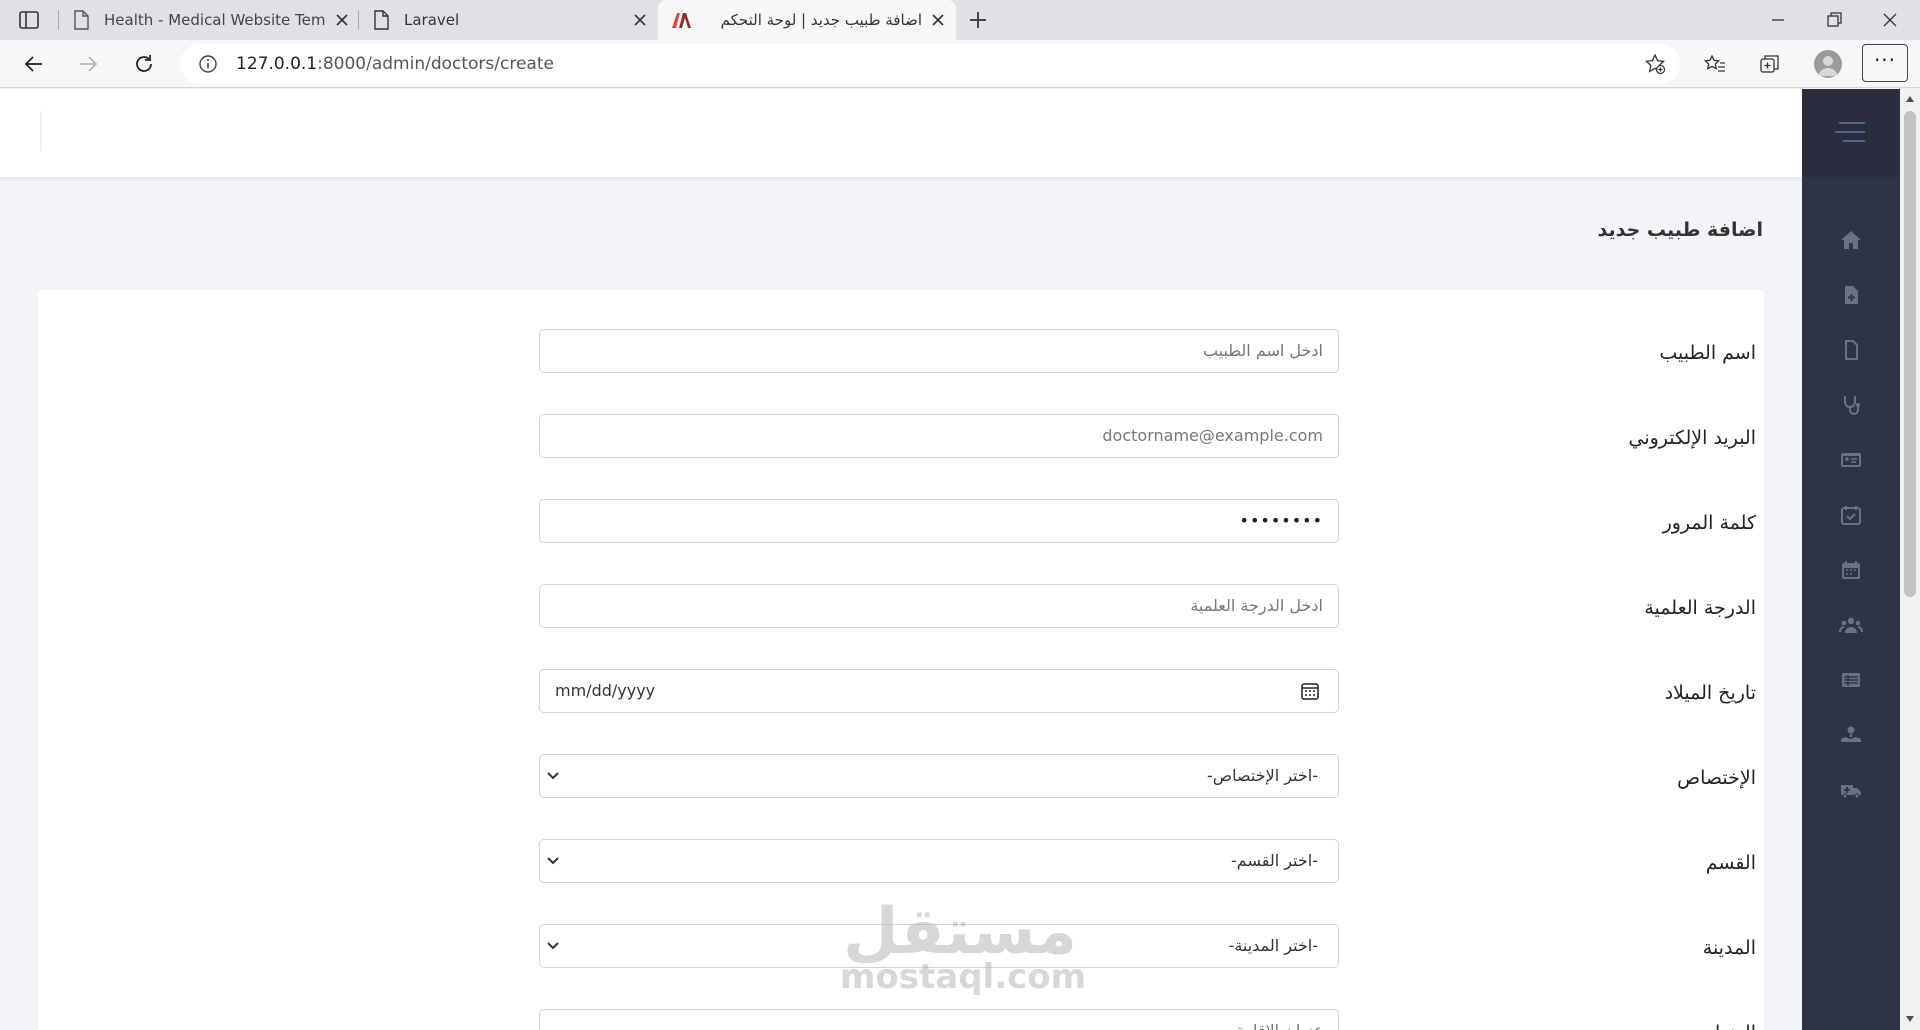  Describe the element at coordinates (939, 776) in the screenshot. I see `specialty-select: -اختر الإختصاص-` at that location.